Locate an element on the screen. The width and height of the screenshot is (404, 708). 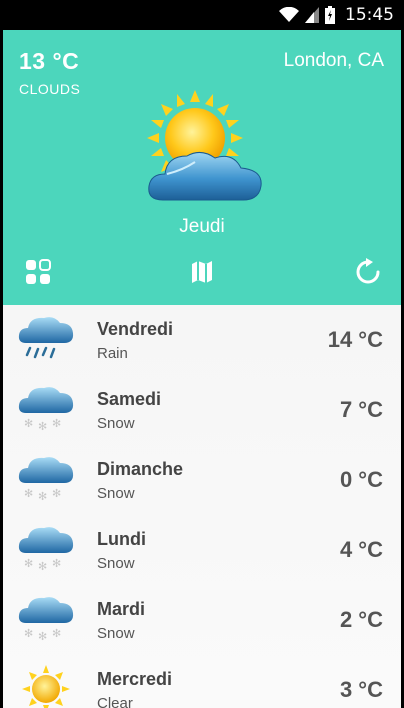
forecast-temperature: 2 °C is located at coordinates (361, 619).